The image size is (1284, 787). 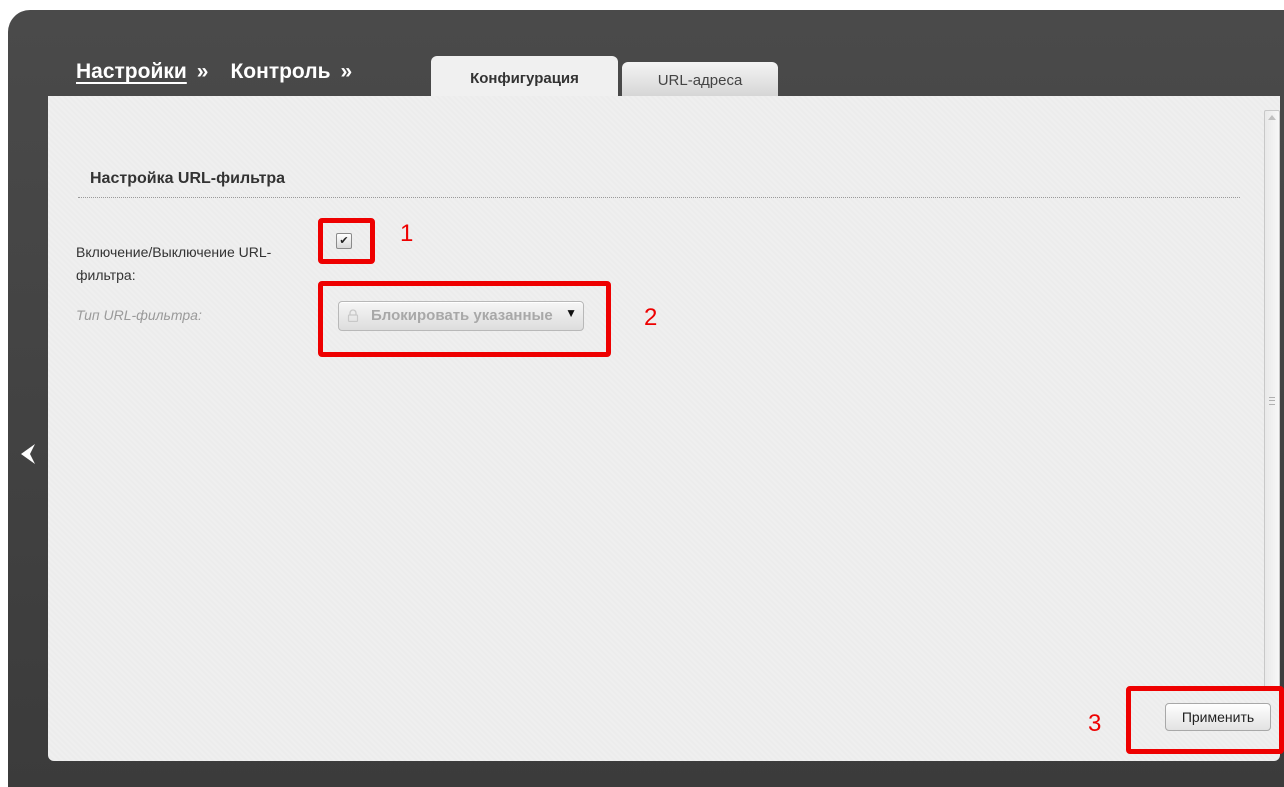 What do you see at coordinates (280, 71) in the screenshot?
I see `breadcrumb-control: Контроль` at bounding box center [280, 71].